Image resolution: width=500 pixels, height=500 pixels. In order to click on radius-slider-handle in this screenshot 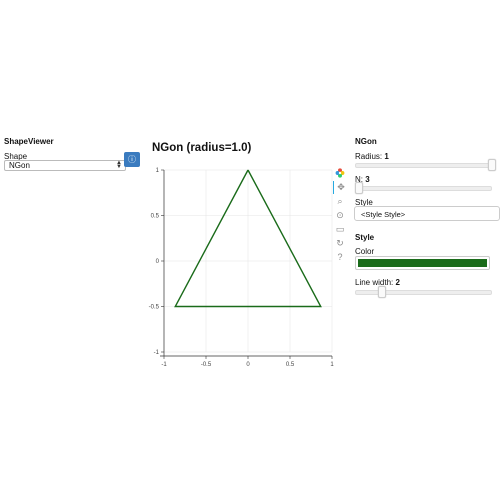, I will do `click(492, 165)`.